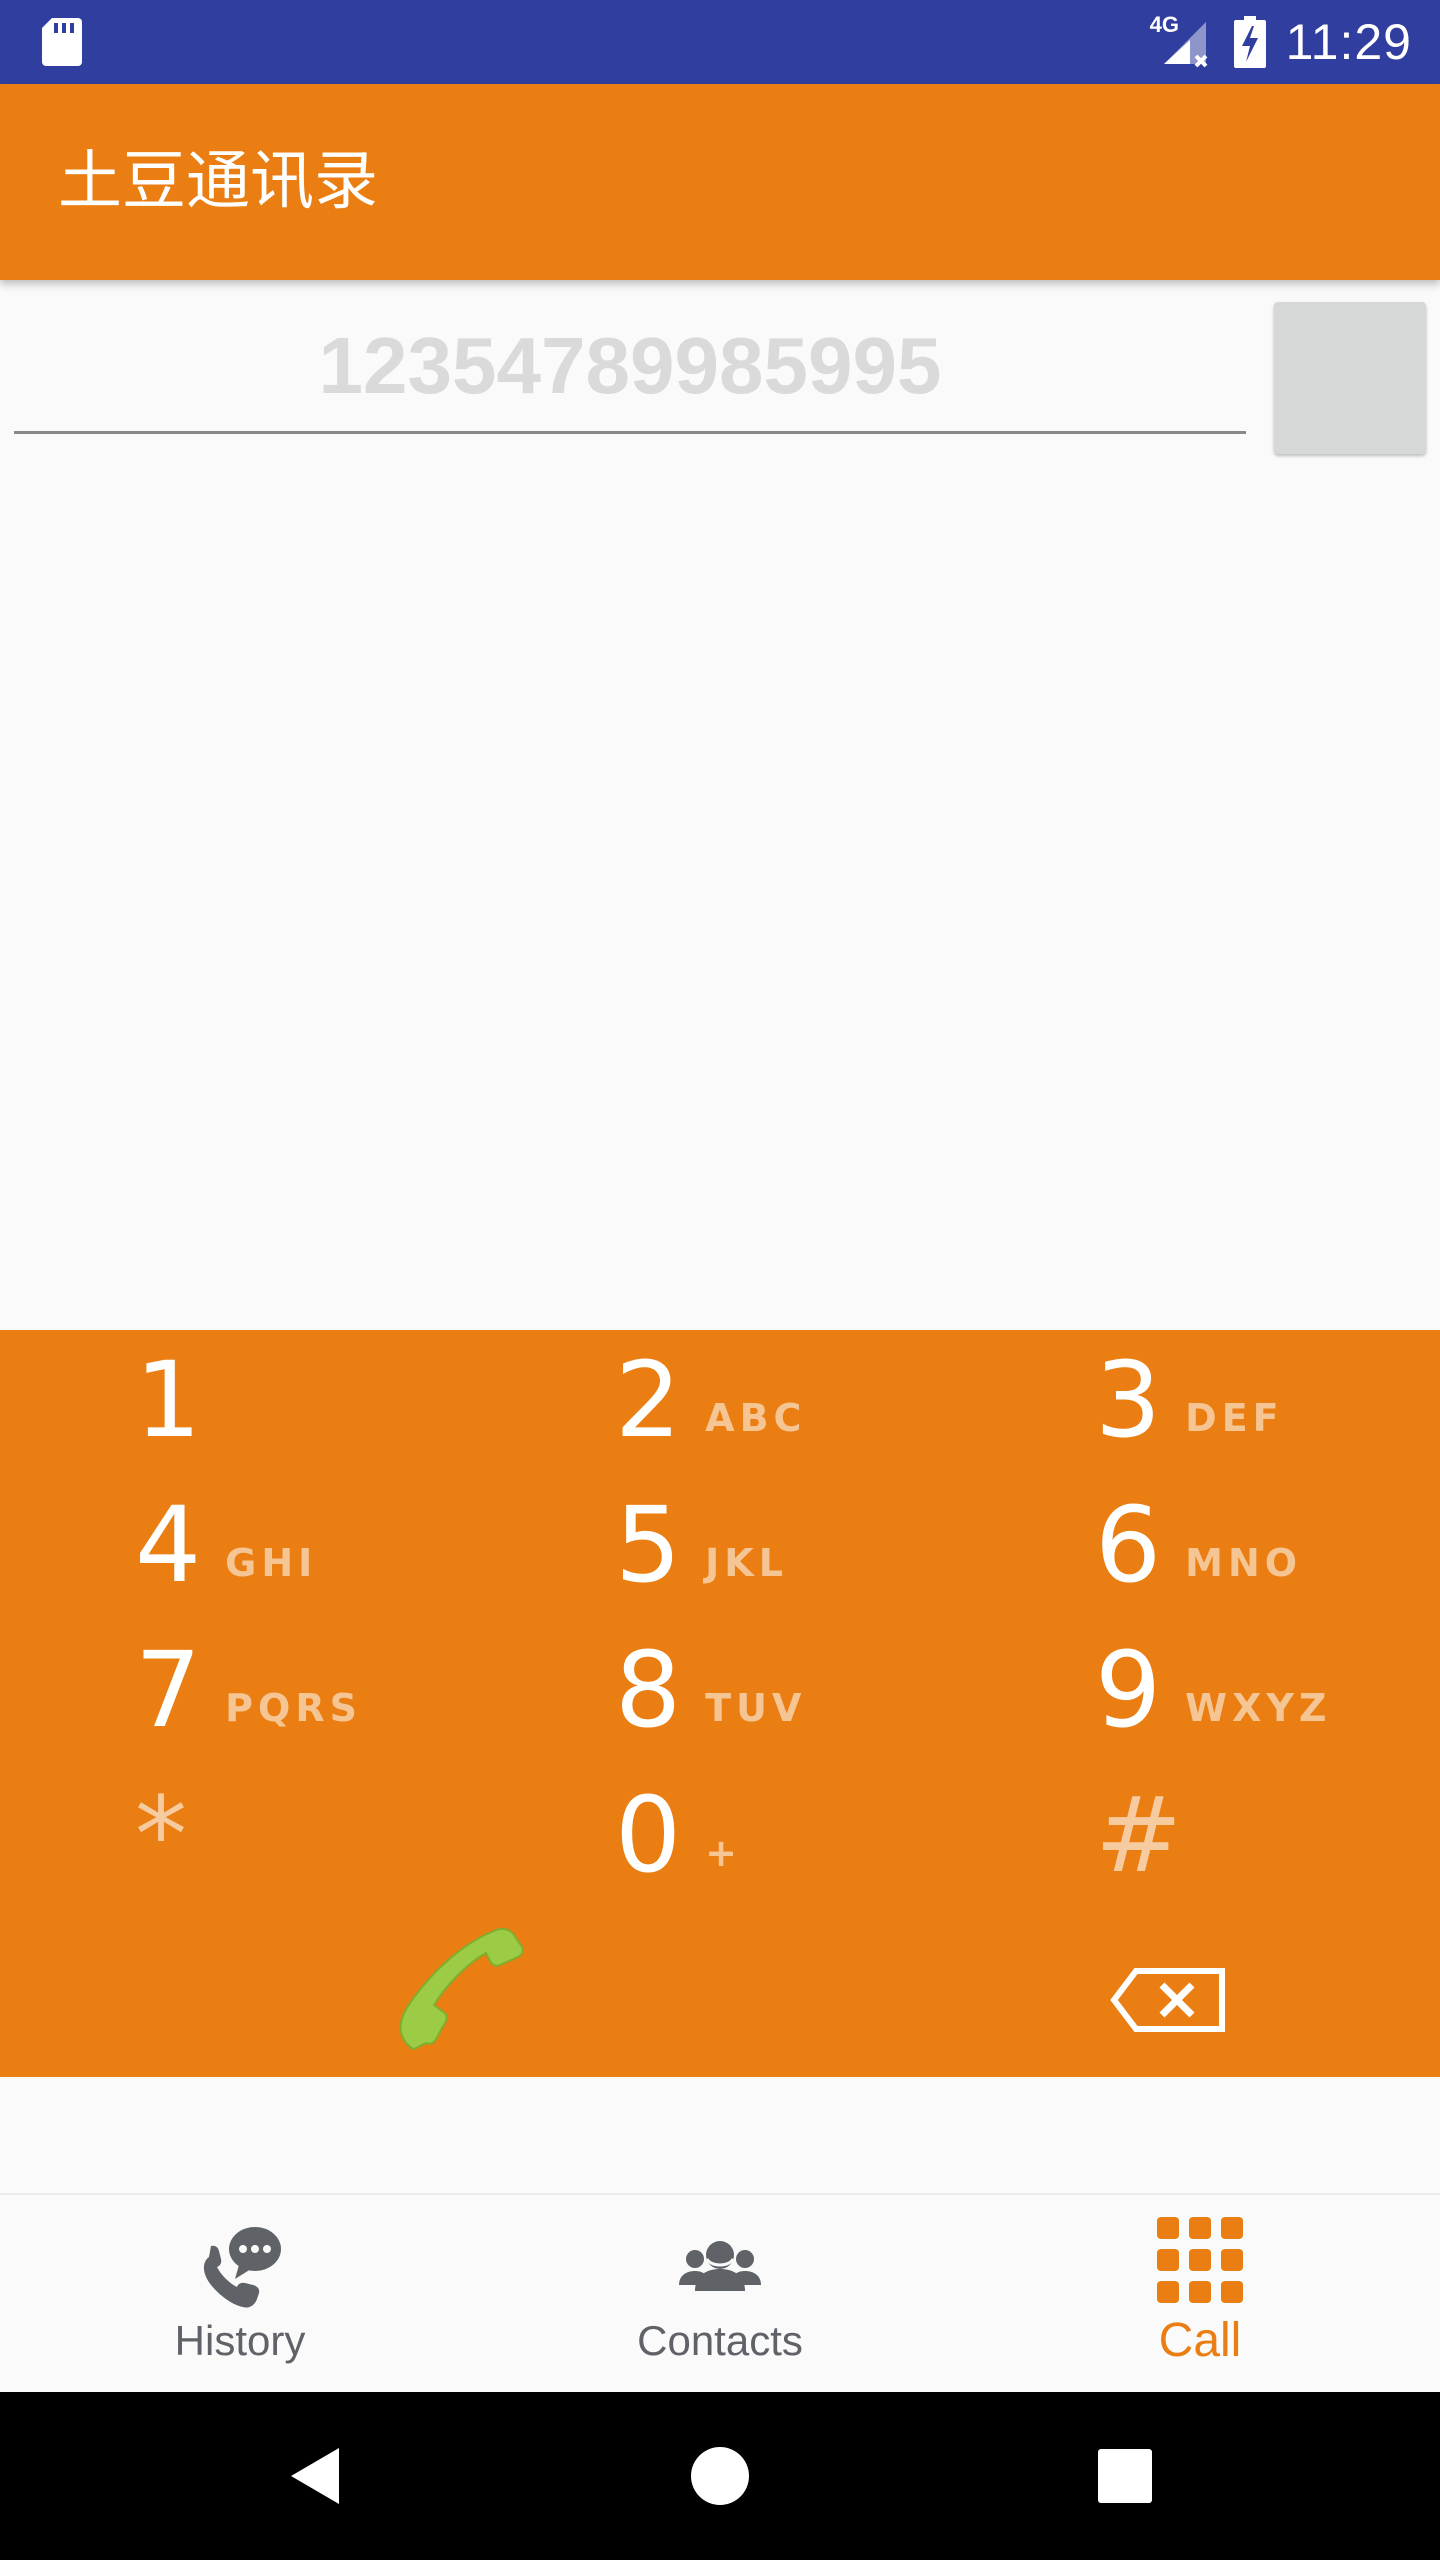  Describe the element at coordinates (271, 1563) in the screenshot. I see `key-letters: GHI` at that location.